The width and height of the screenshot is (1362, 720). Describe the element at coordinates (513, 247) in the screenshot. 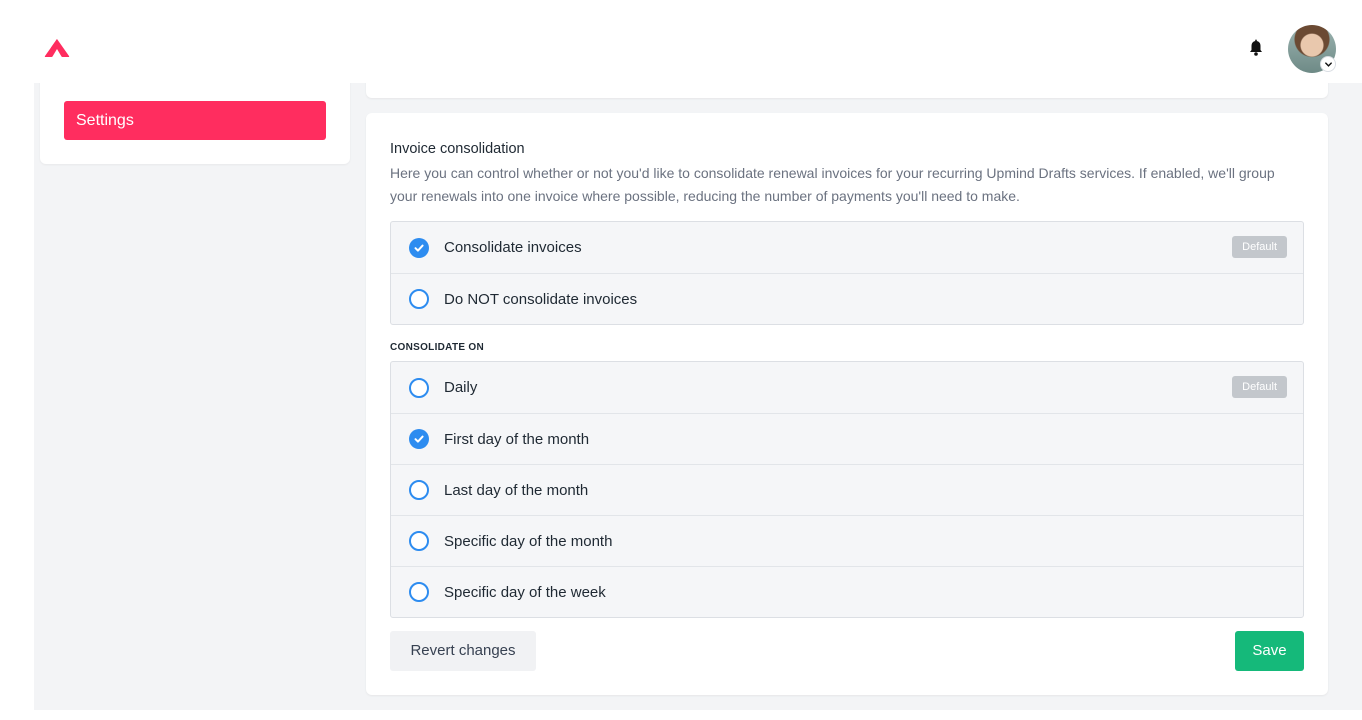

I see `option-label: Consolidate invoices` at that location.